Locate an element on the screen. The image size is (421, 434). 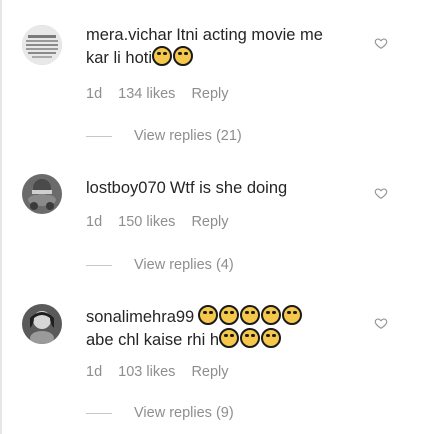
comment-username: sonalimehra99 is located at coordinates (140, 317).